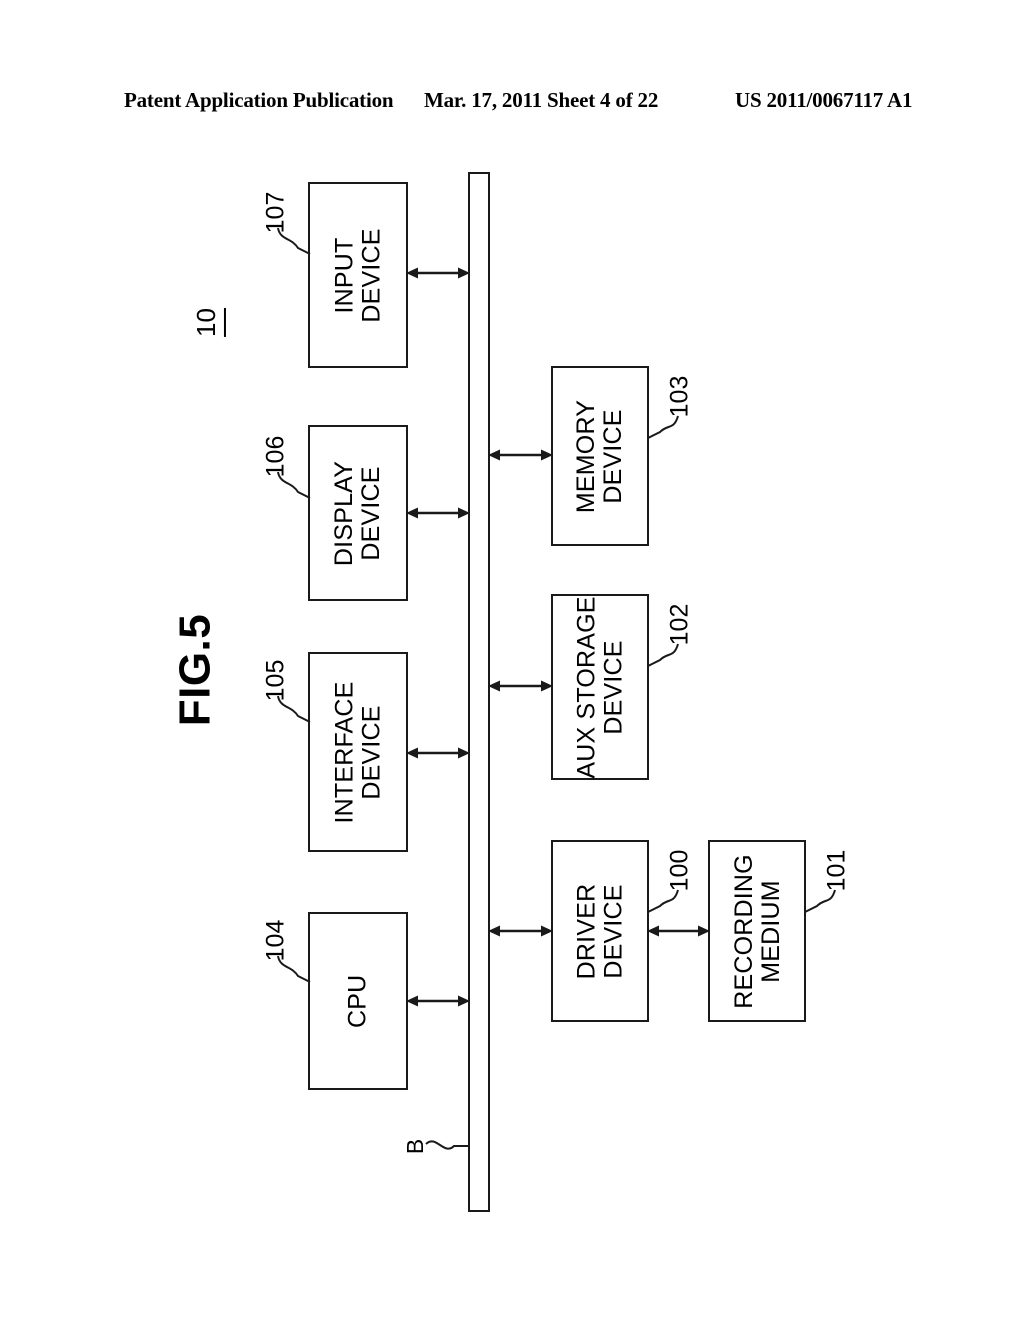  Describe the element at coordinates (520, 931) in the screenshot. I see `arrow-bus-to-driver-device` at that location.